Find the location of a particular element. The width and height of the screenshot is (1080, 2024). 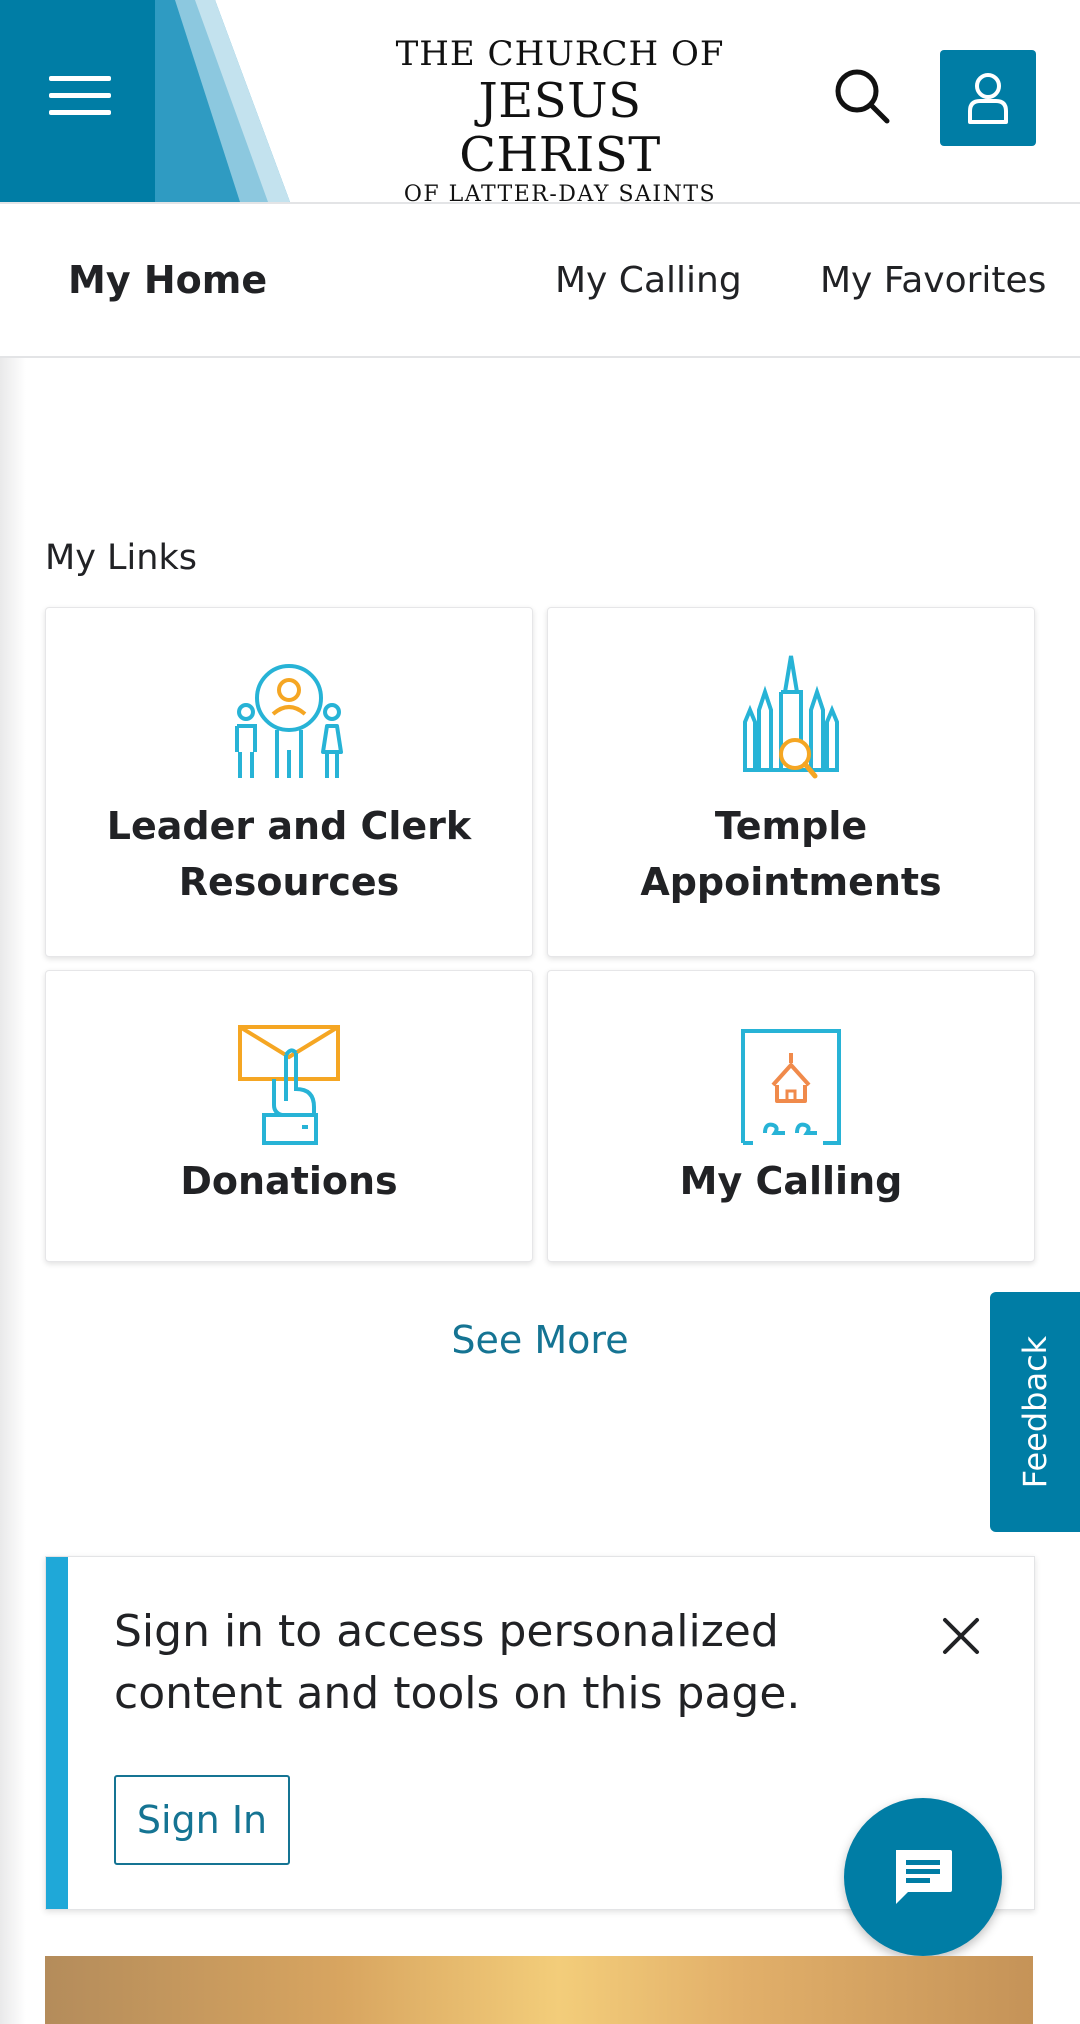

tab-bar: My Home My Calling My Favorites is located at coordinates (540, 281).